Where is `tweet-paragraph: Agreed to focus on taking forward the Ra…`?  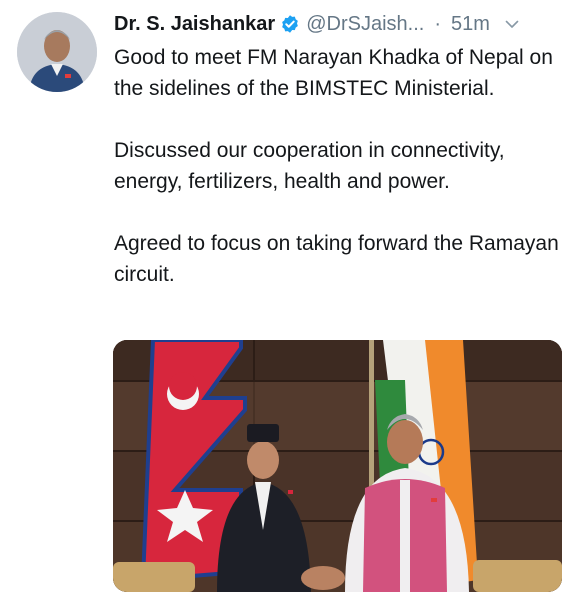
tweet-paragraph: Agreed to focus on taking forward the Ra… is located at coordinates (336, 259).